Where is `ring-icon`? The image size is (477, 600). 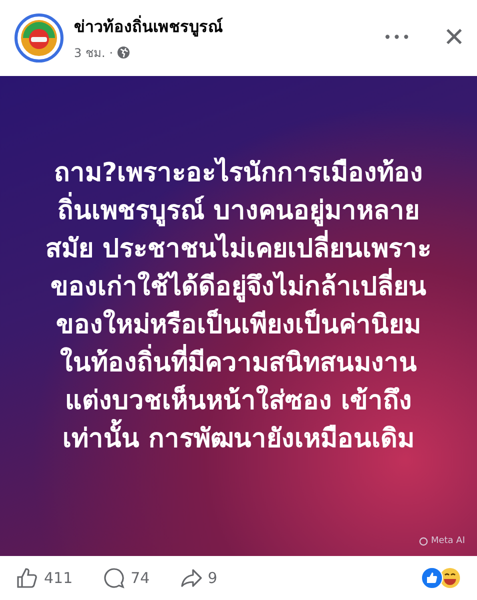
ring-icon is located at coordinates (423, 541).